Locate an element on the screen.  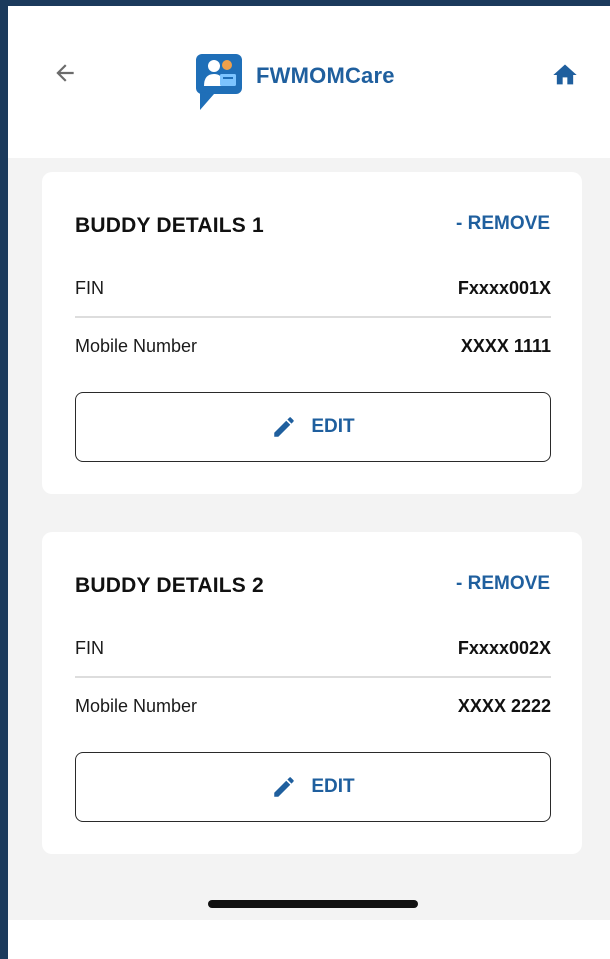
fin-value: Fxxxx001X is located at coordinates (504, 287).